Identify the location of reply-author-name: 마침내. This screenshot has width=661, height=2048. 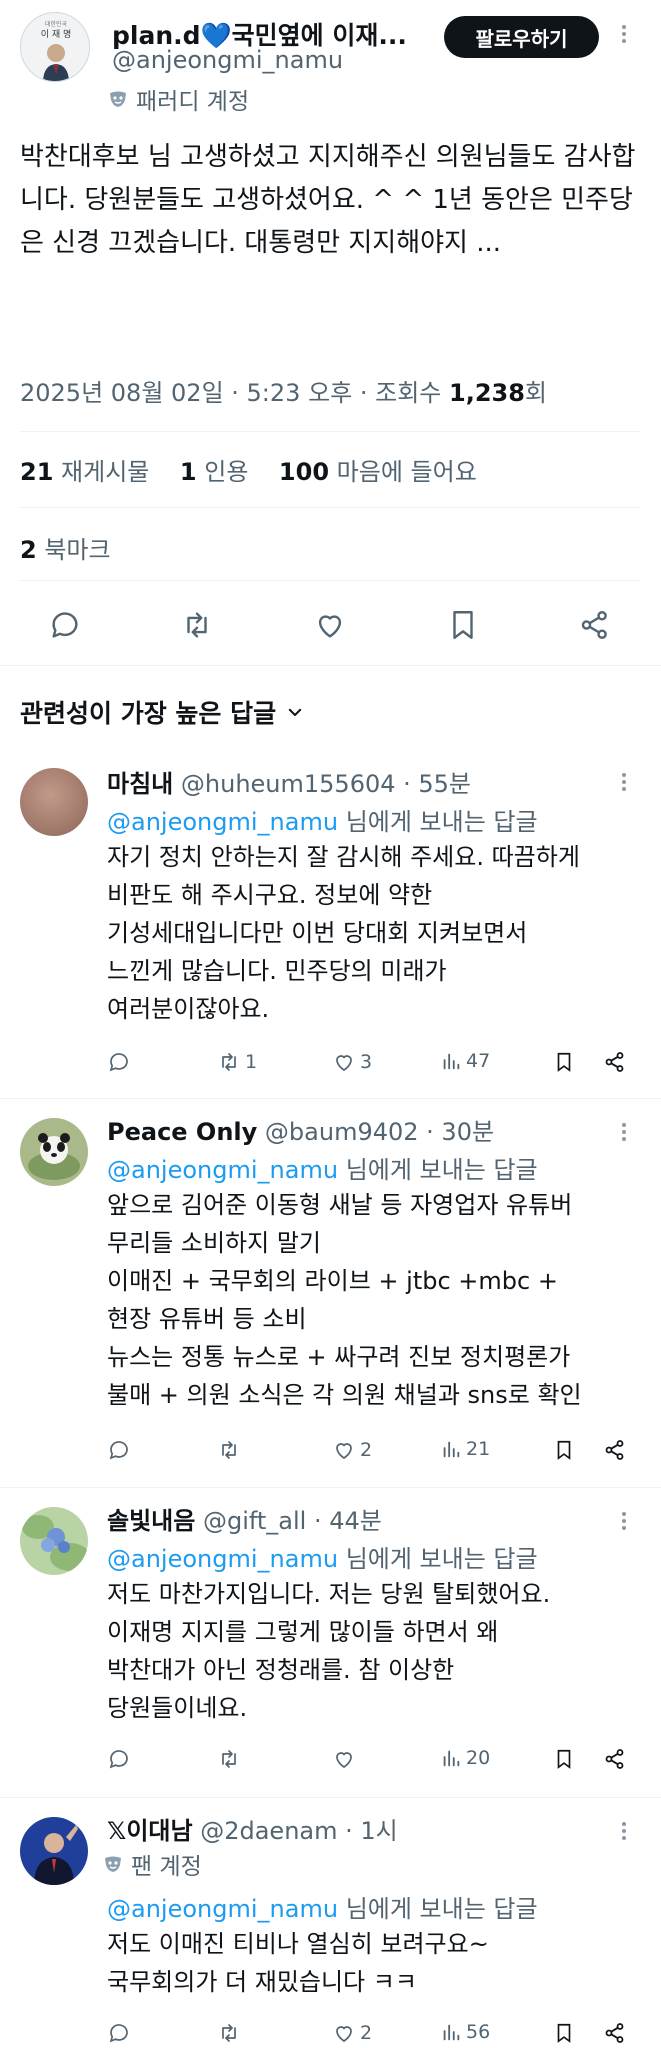
(140, 784).